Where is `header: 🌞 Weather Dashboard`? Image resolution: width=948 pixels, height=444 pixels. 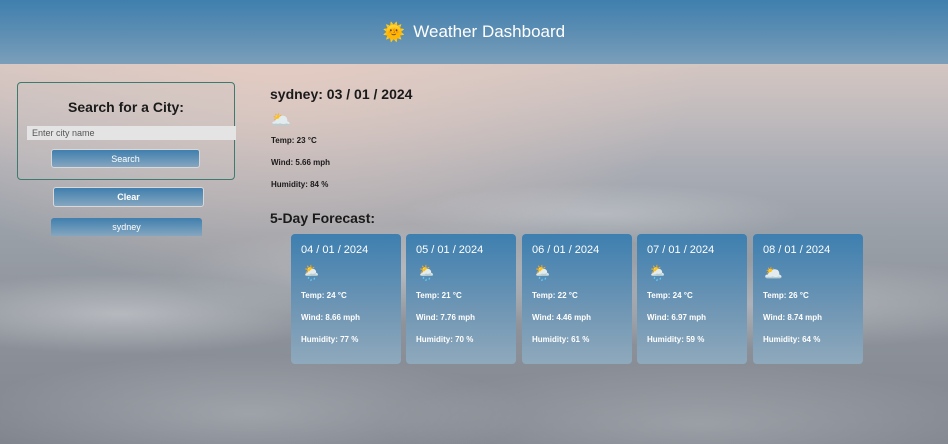 header: 🌞 Weather Dashboard is located at coordinates (474, 32).